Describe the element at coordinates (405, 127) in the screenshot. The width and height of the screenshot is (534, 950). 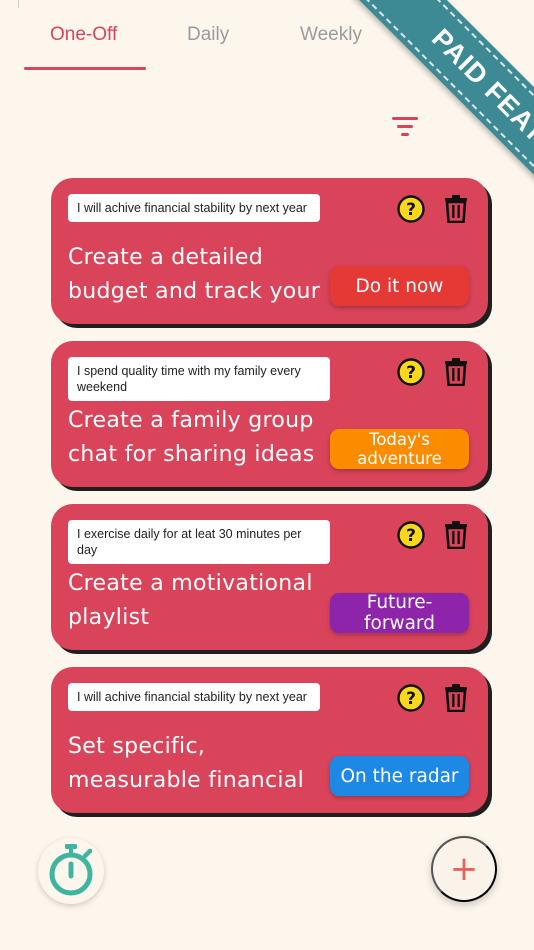
I see `filter-icon` at that location.